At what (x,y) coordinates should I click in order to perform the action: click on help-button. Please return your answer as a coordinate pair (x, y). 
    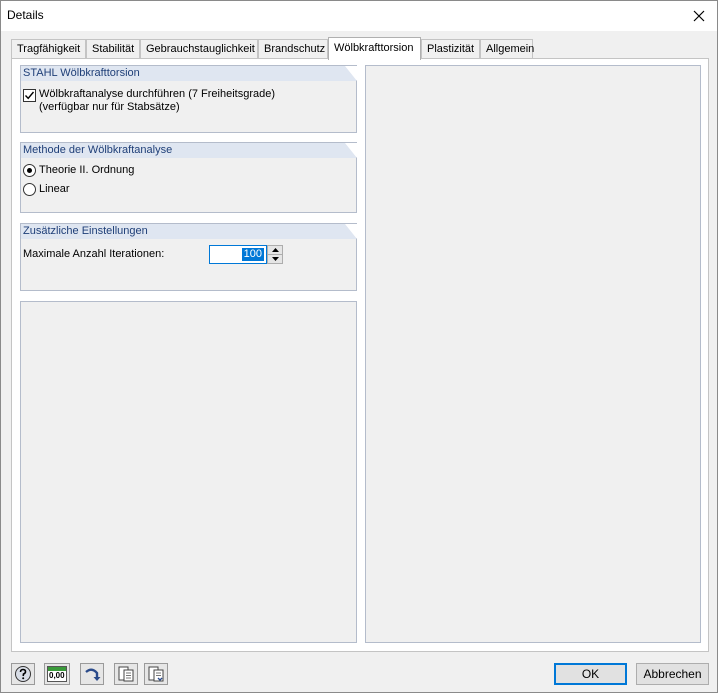
    Looking at the image, I should click on (23, 674).